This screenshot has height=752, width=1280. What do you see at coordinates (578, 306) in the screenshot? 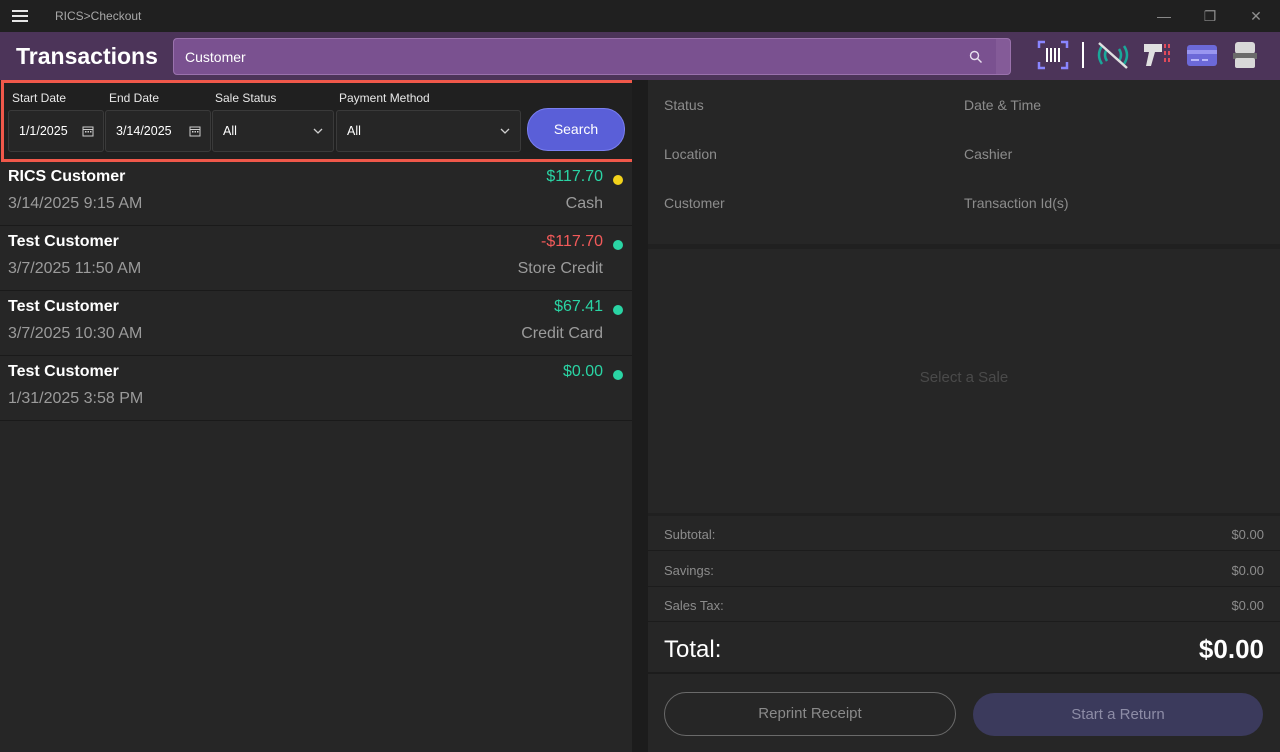
I see `transaction-amount: $67.41` at bounding box center [578, 306].